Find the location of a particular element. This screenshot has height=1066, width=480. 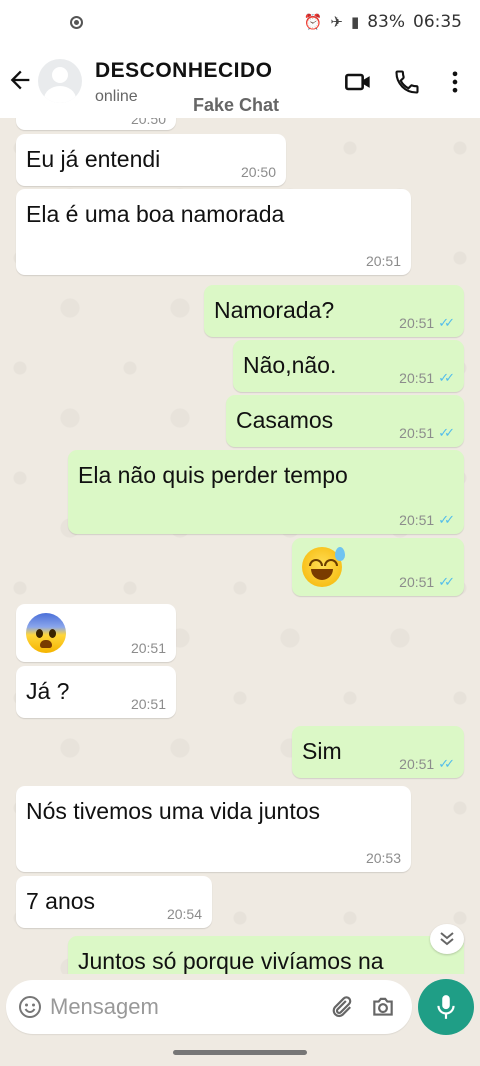

avatar-head is located at coordinates (60, 75).